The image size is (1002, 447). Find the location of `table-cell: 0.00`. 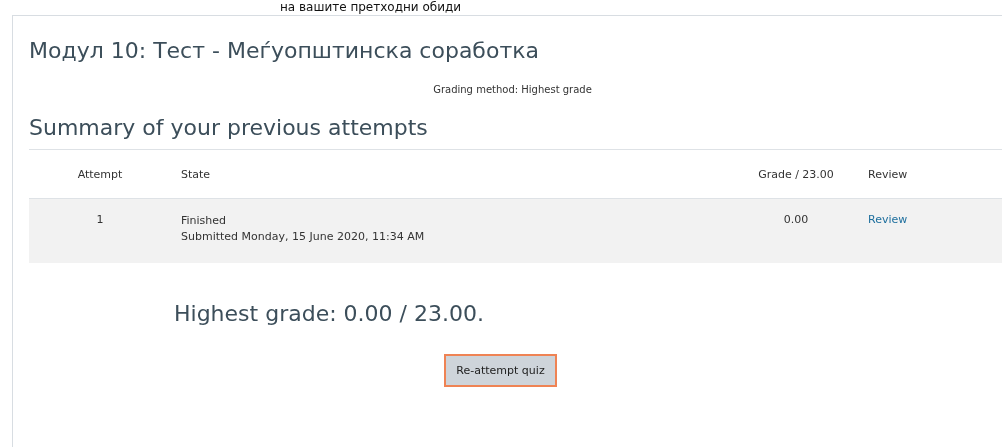

table-cell: 0.00 is located at coordinates (796, 230).